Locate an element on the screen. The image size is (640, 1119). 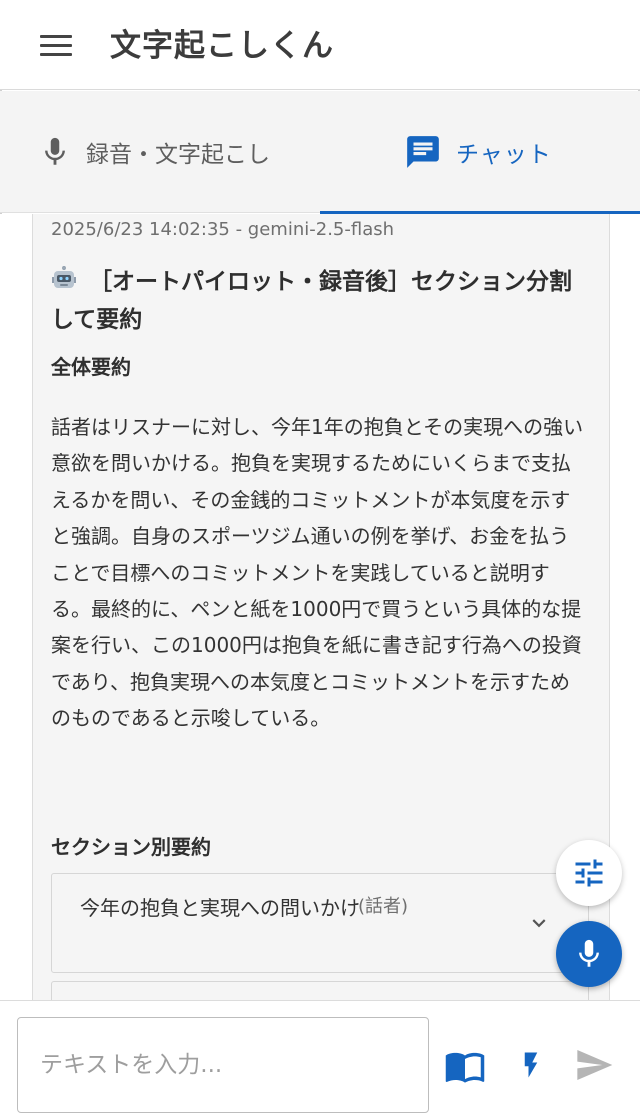
book-icon is located at coordinates (465, 1067).